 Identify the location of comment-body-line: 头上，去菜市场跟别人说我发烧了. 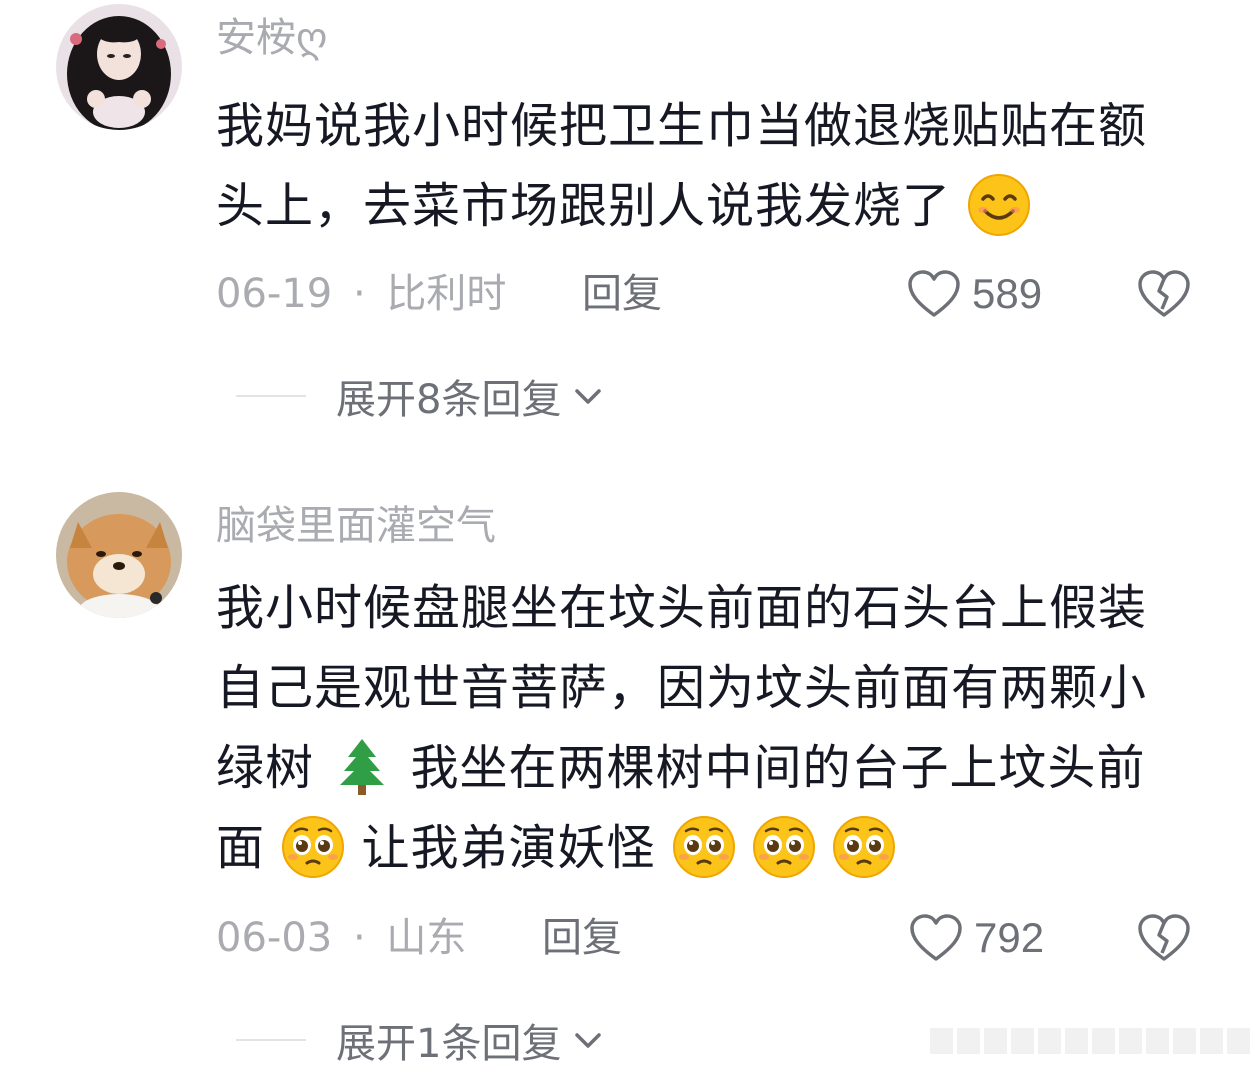
(716, 206).